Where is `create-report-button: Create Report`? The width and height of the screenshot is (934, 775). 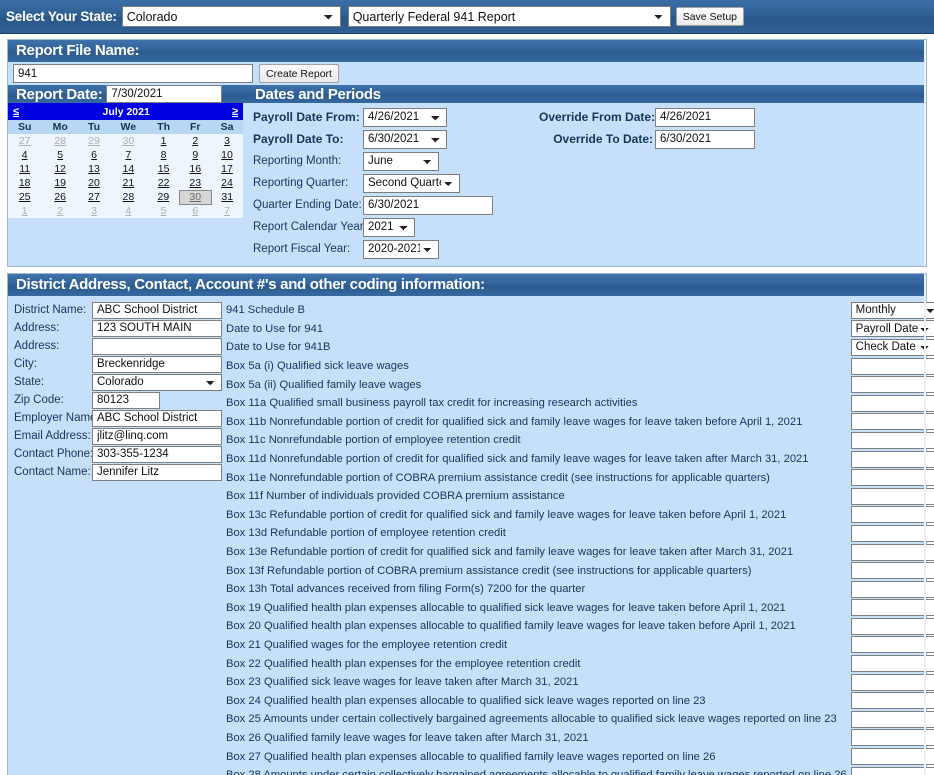 create-report-button: Create Report is located at coordinates (299, 73).